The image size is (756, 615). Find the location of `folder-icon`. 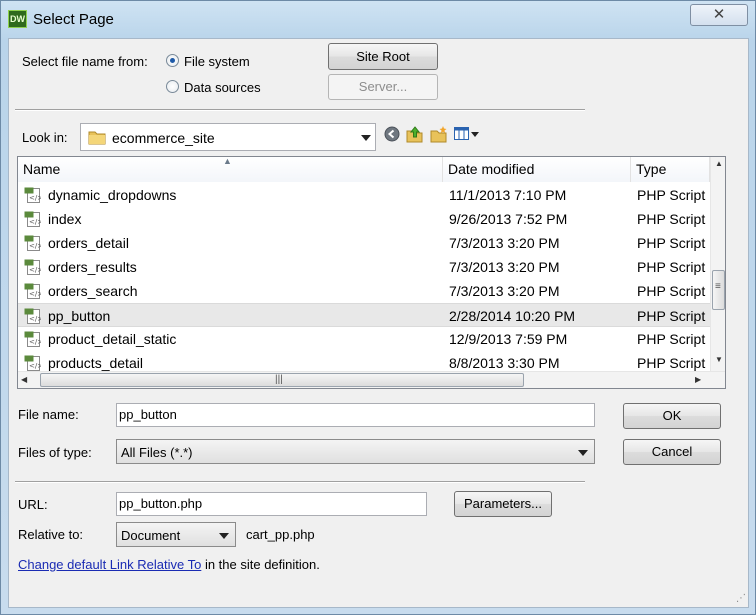

folder-icon is located at coordinates (97, 138).